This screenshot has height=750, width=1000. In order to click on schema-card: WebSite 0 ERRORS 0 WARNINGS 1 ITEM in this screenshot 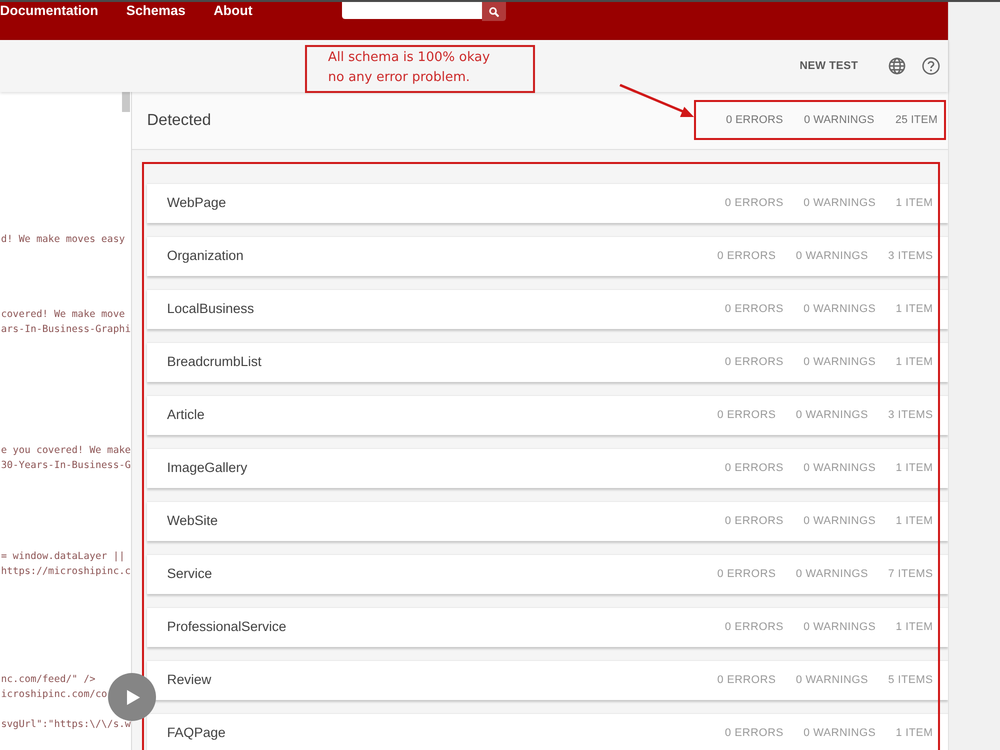, I will do `click(547, 521)`.